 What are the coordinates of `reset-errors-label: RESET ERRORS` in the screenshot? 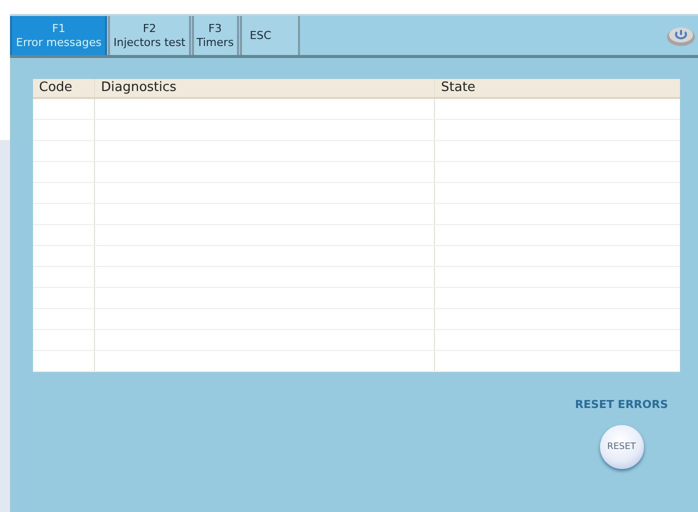 It's located at (621, 404).